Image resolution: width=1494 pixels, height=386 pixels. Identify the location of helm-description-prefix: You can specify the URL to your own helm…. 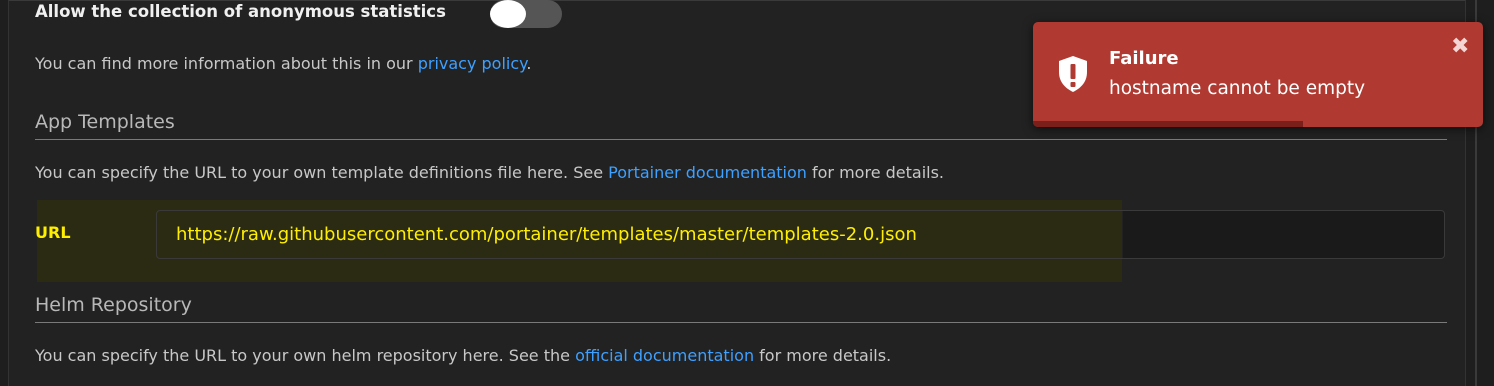
(305, 355).